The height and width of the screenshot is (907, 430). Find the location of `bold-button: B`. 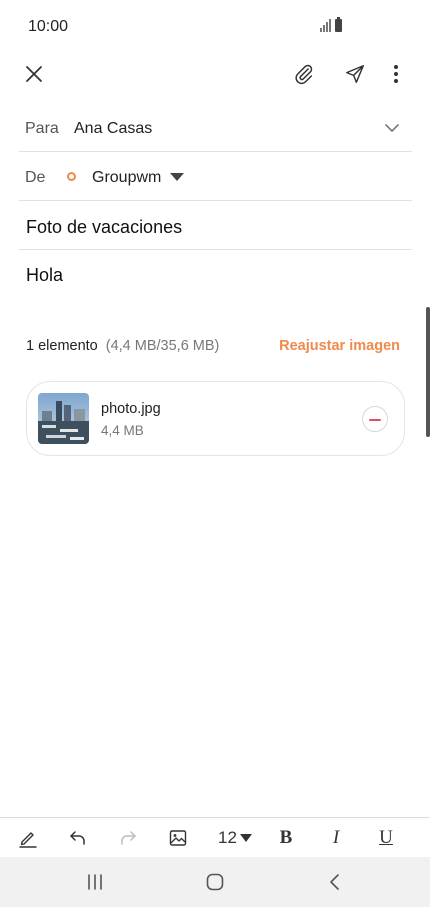

bold-button: B is located at coordinates (286, 838).